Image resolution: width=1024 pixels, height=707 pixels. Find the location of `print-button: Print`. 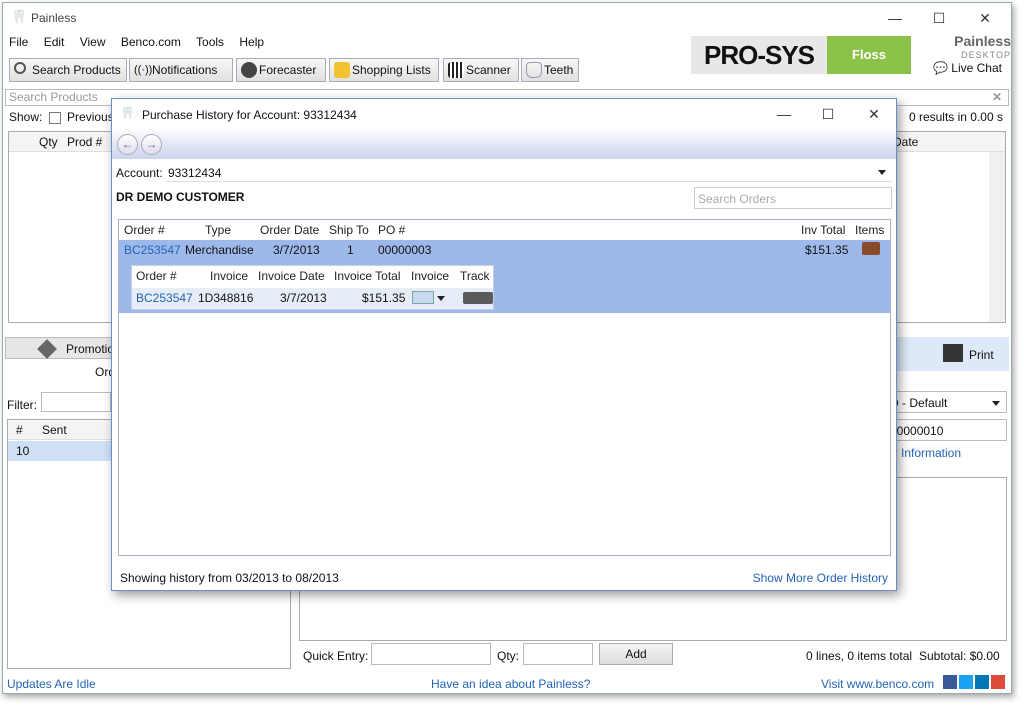

print-button: Print is located at coordinates (981, 355).